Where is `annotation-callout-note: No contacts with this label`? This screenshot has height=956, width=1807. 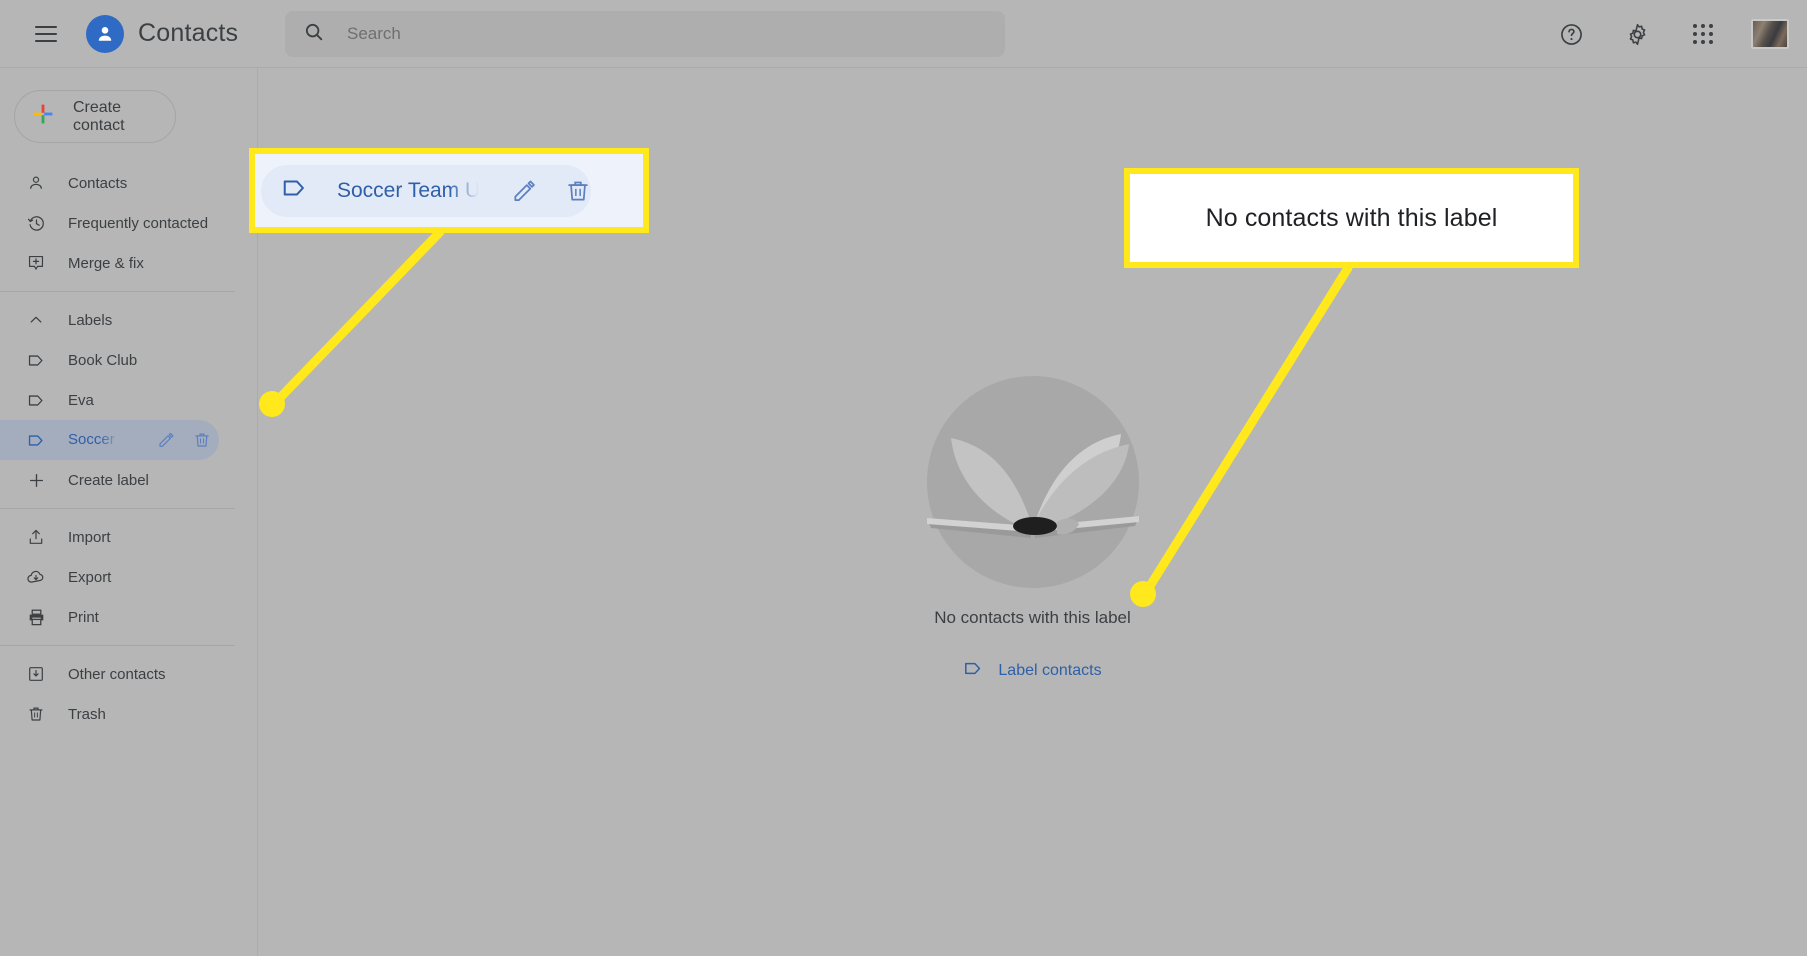
annotation-callout-note: No contacts with this label is located at coordinates (1351, 218).